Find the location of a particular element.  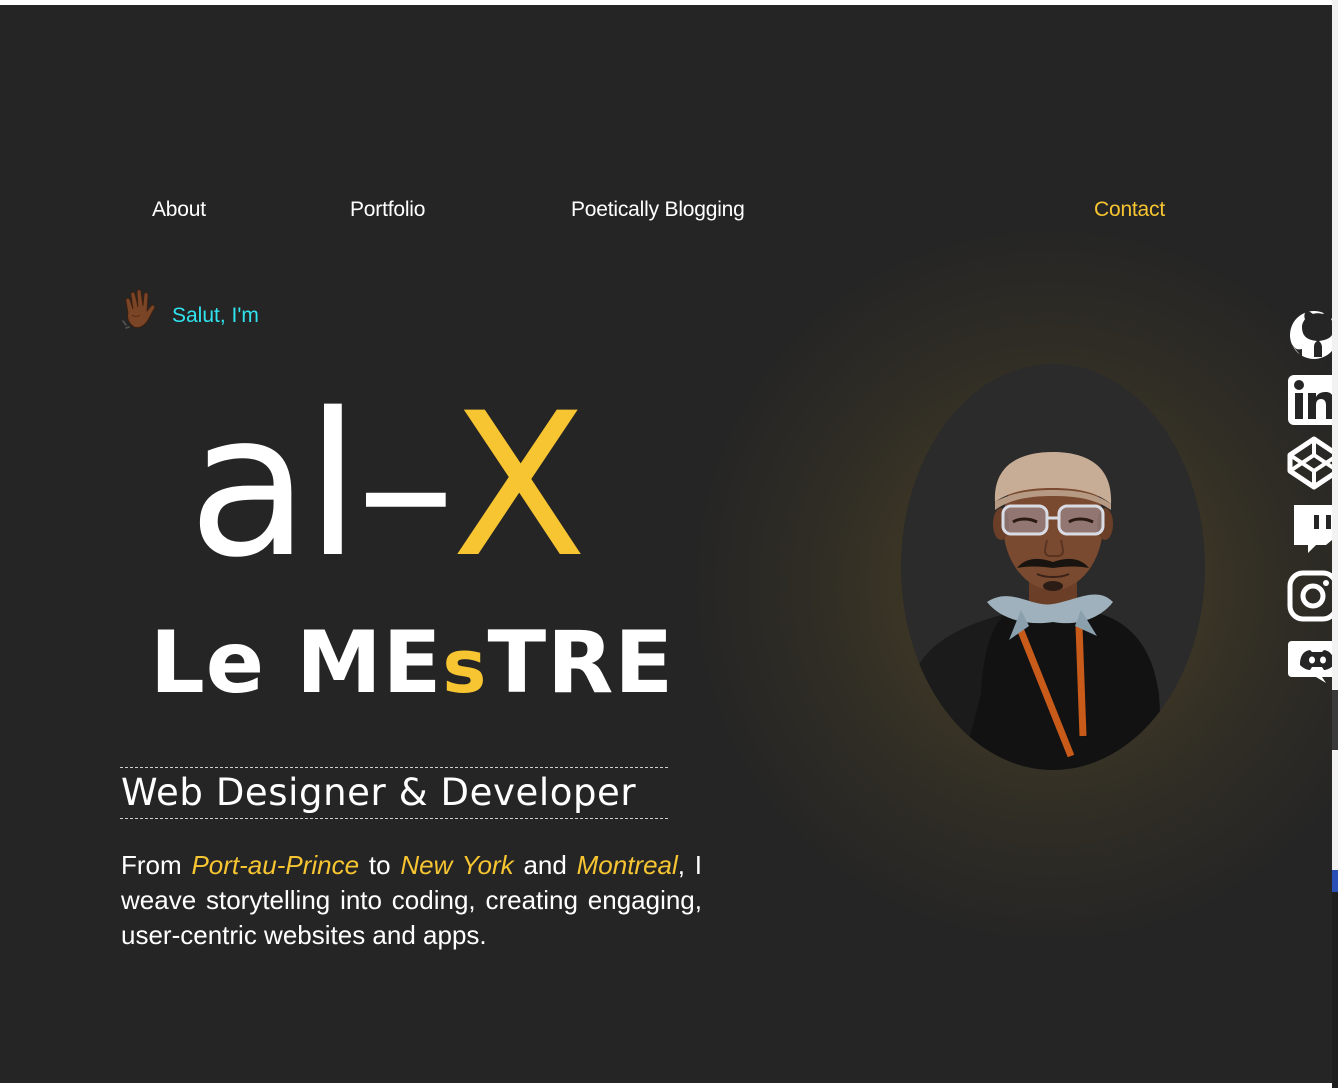

nav-portfolio: Portfolio is located at coordinates (387, 210).